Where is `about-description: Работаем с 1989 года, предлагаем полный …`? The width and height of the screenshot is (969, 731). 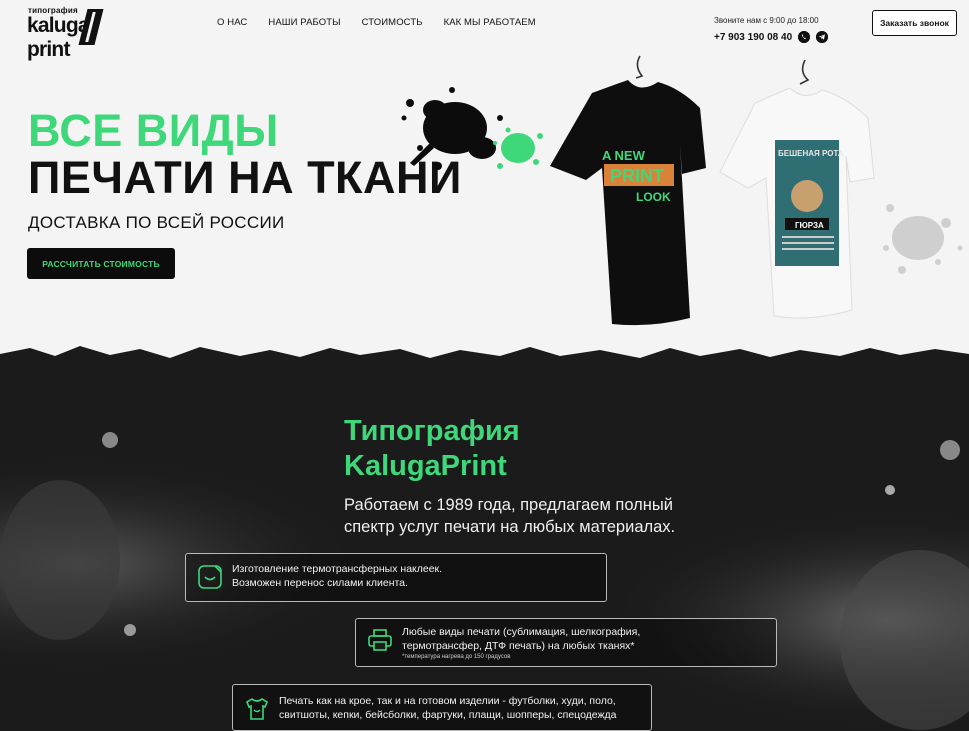
about-description: Работаем с 1989 года, предлагаем полный … is located at coordinates (510, 516).